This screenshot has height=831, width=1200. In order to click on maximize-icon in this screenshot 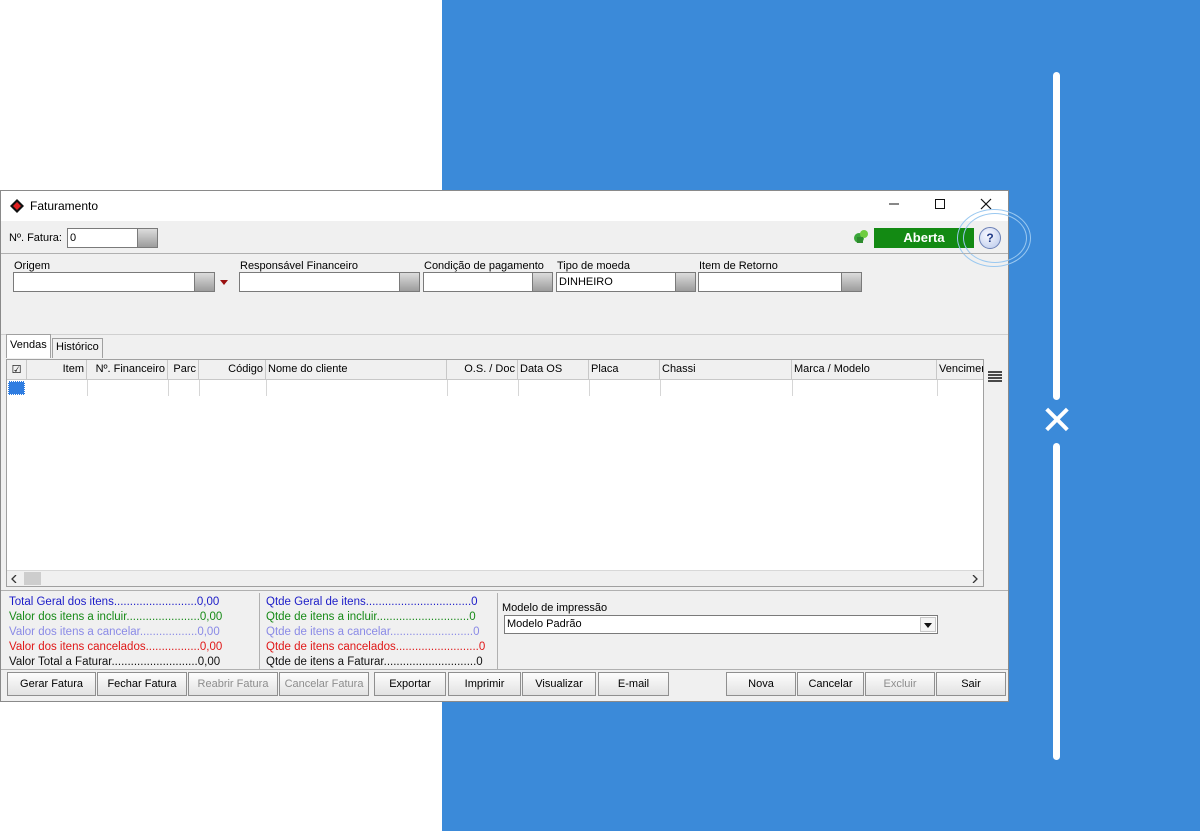, I will do `click(940, 204)`.